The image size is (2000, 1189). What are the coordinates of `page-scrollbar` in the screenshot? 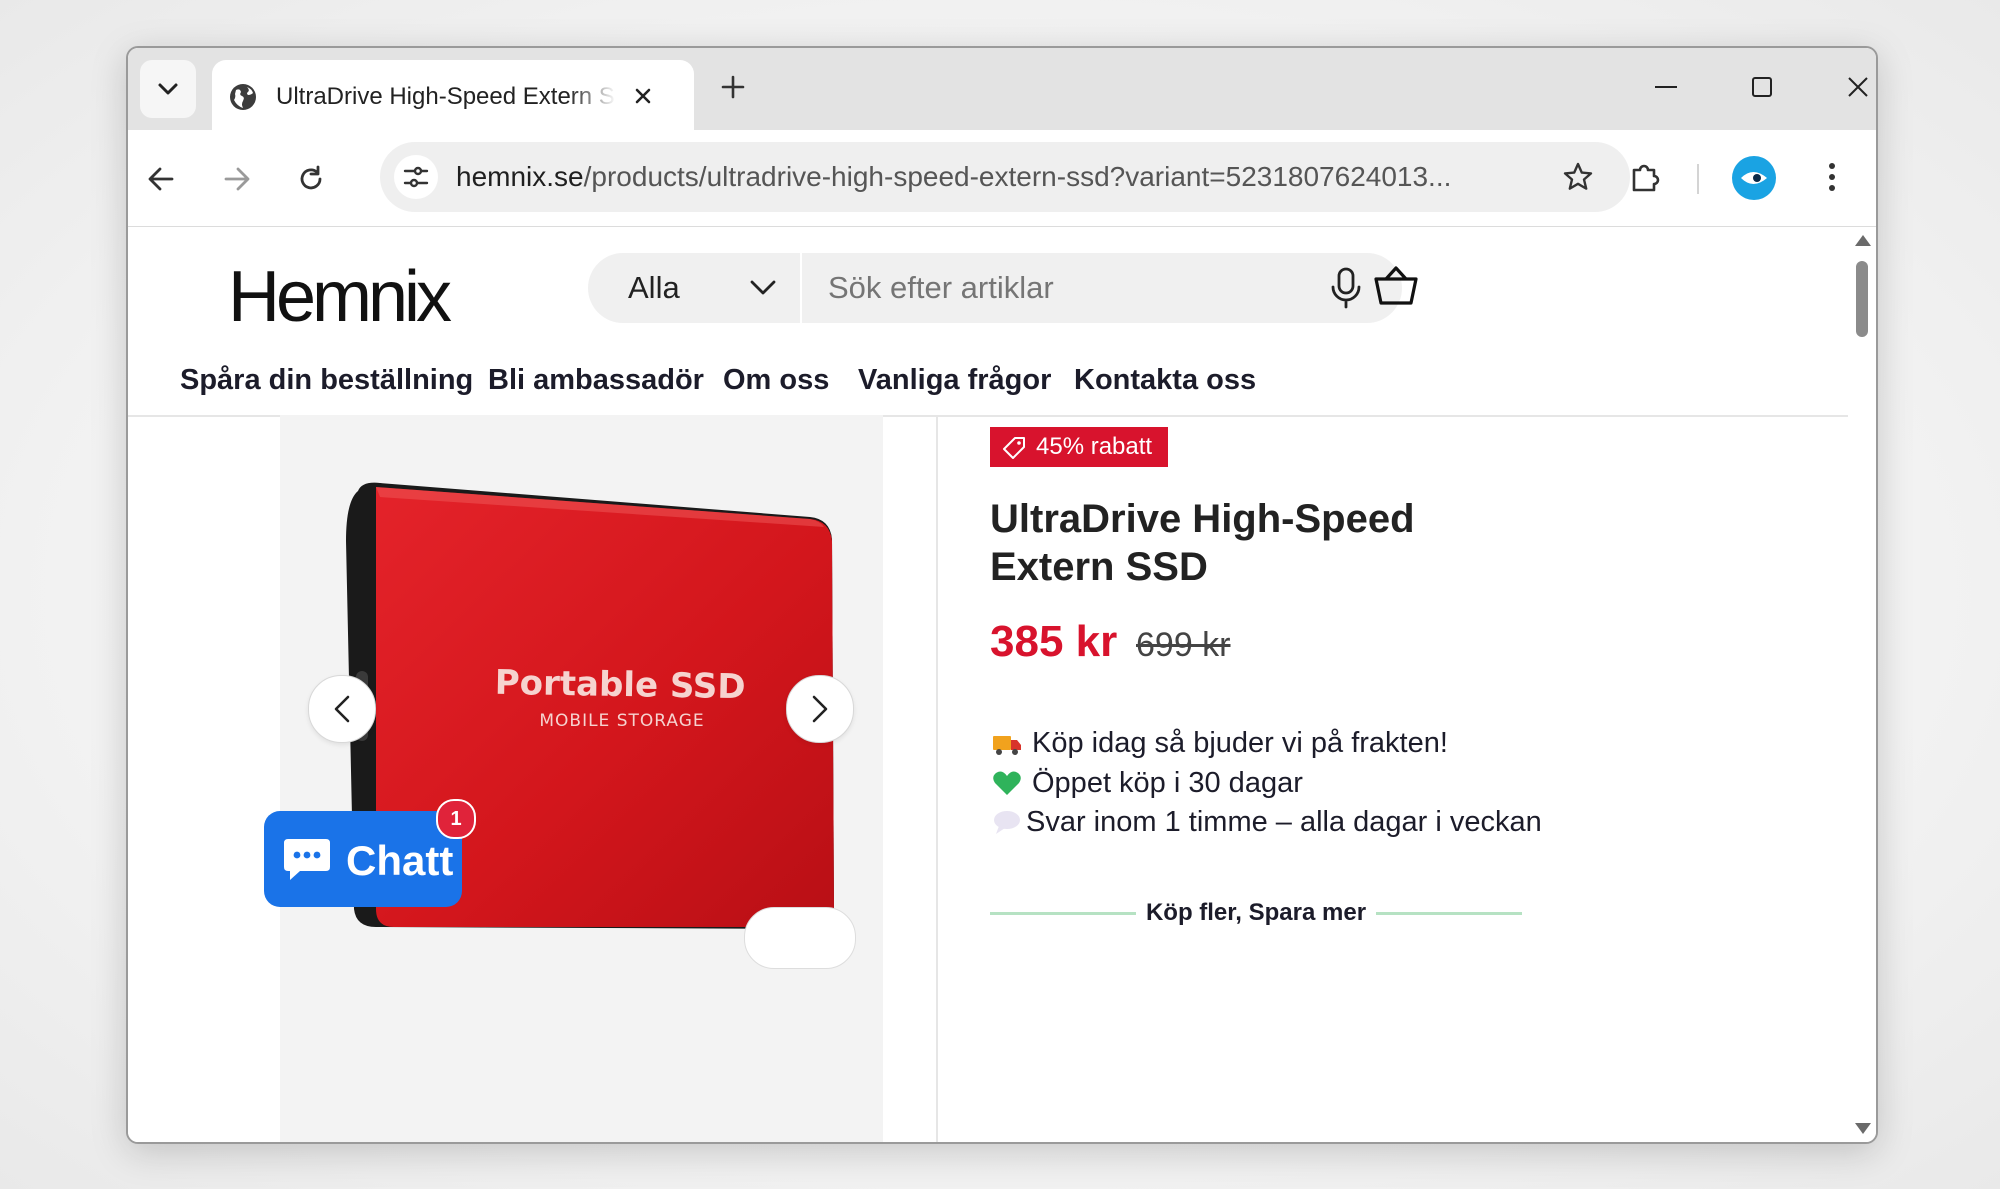 It's located at (1862, 684).